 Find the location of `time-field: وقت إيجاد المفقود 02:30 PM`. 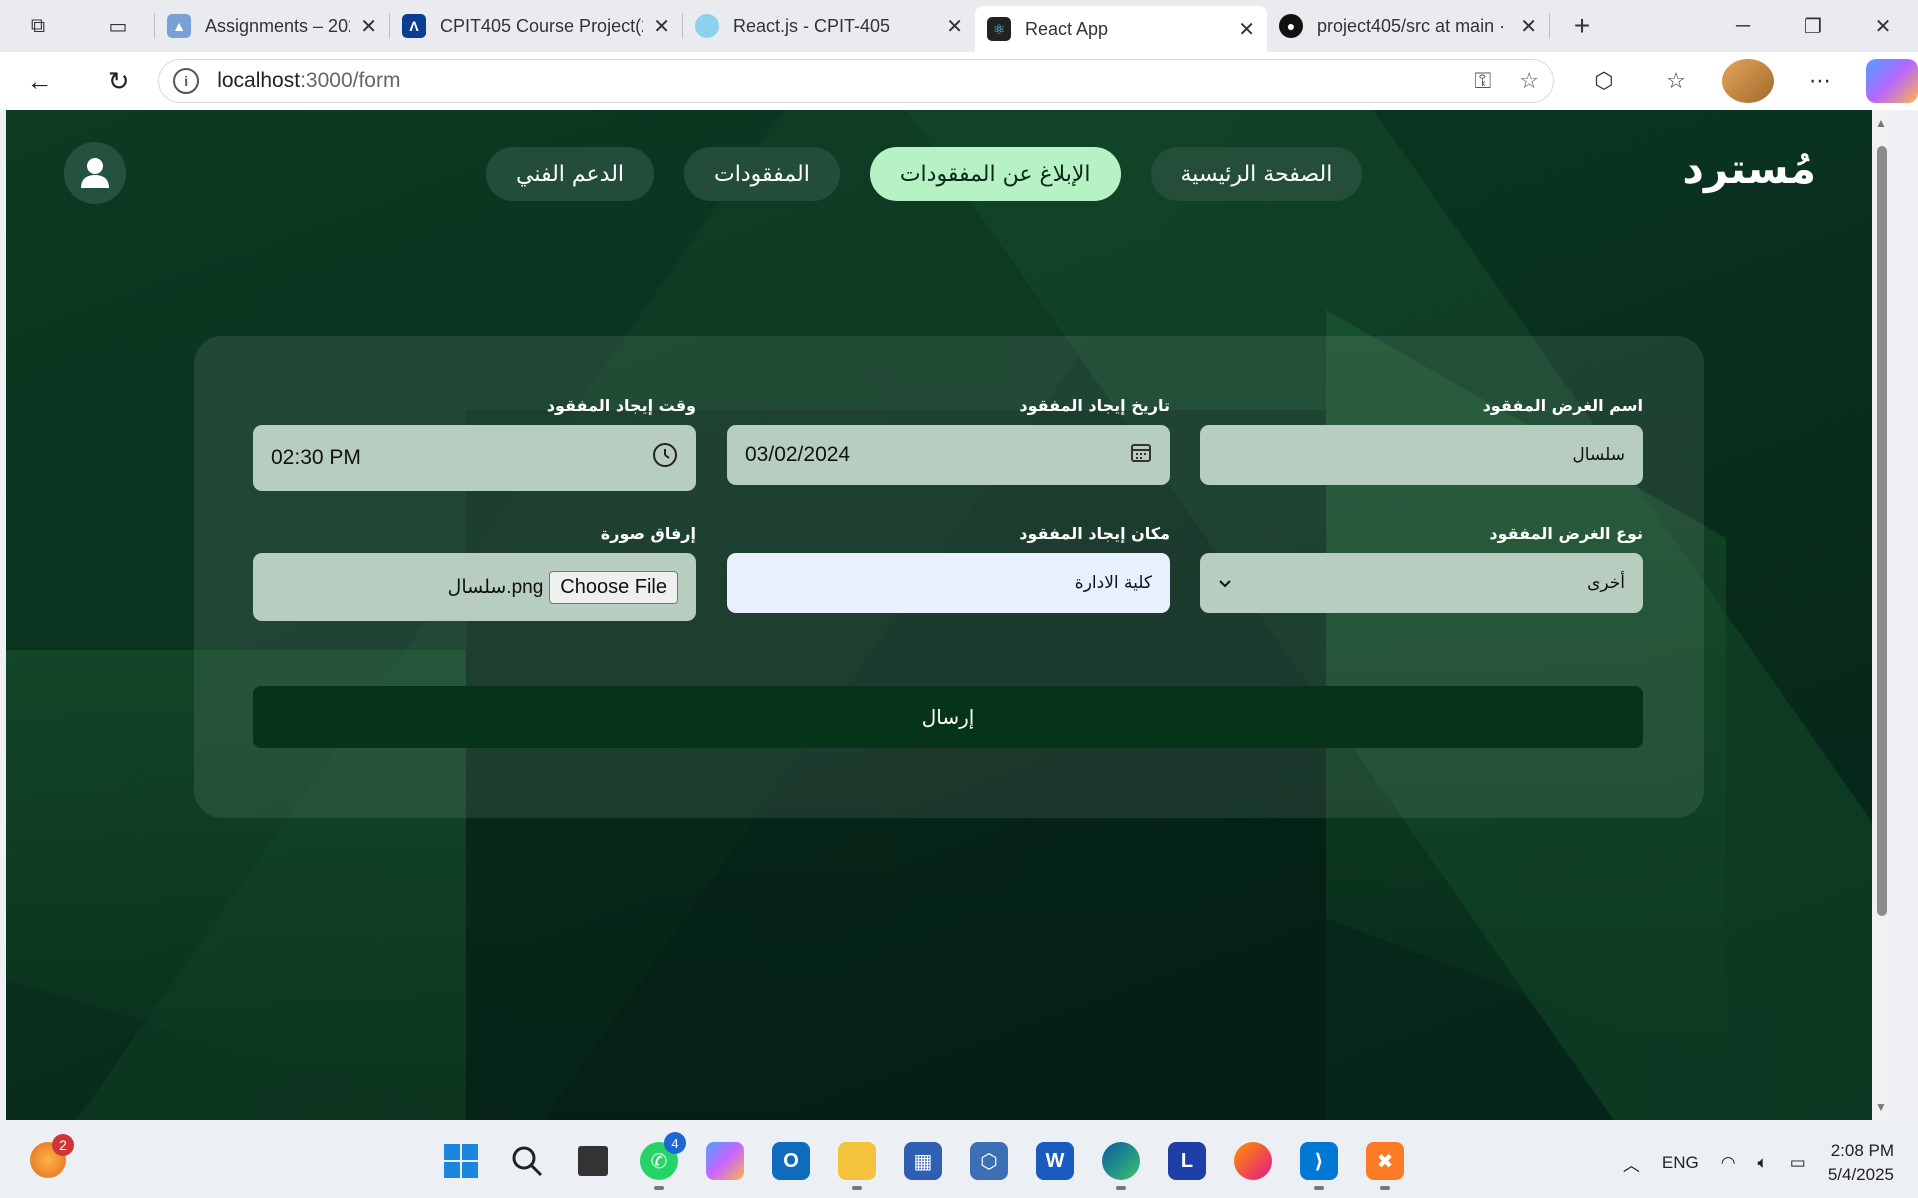

time-field: وقت إيجاد المفقود 02:30 PM is located at coordinates (474, 443).